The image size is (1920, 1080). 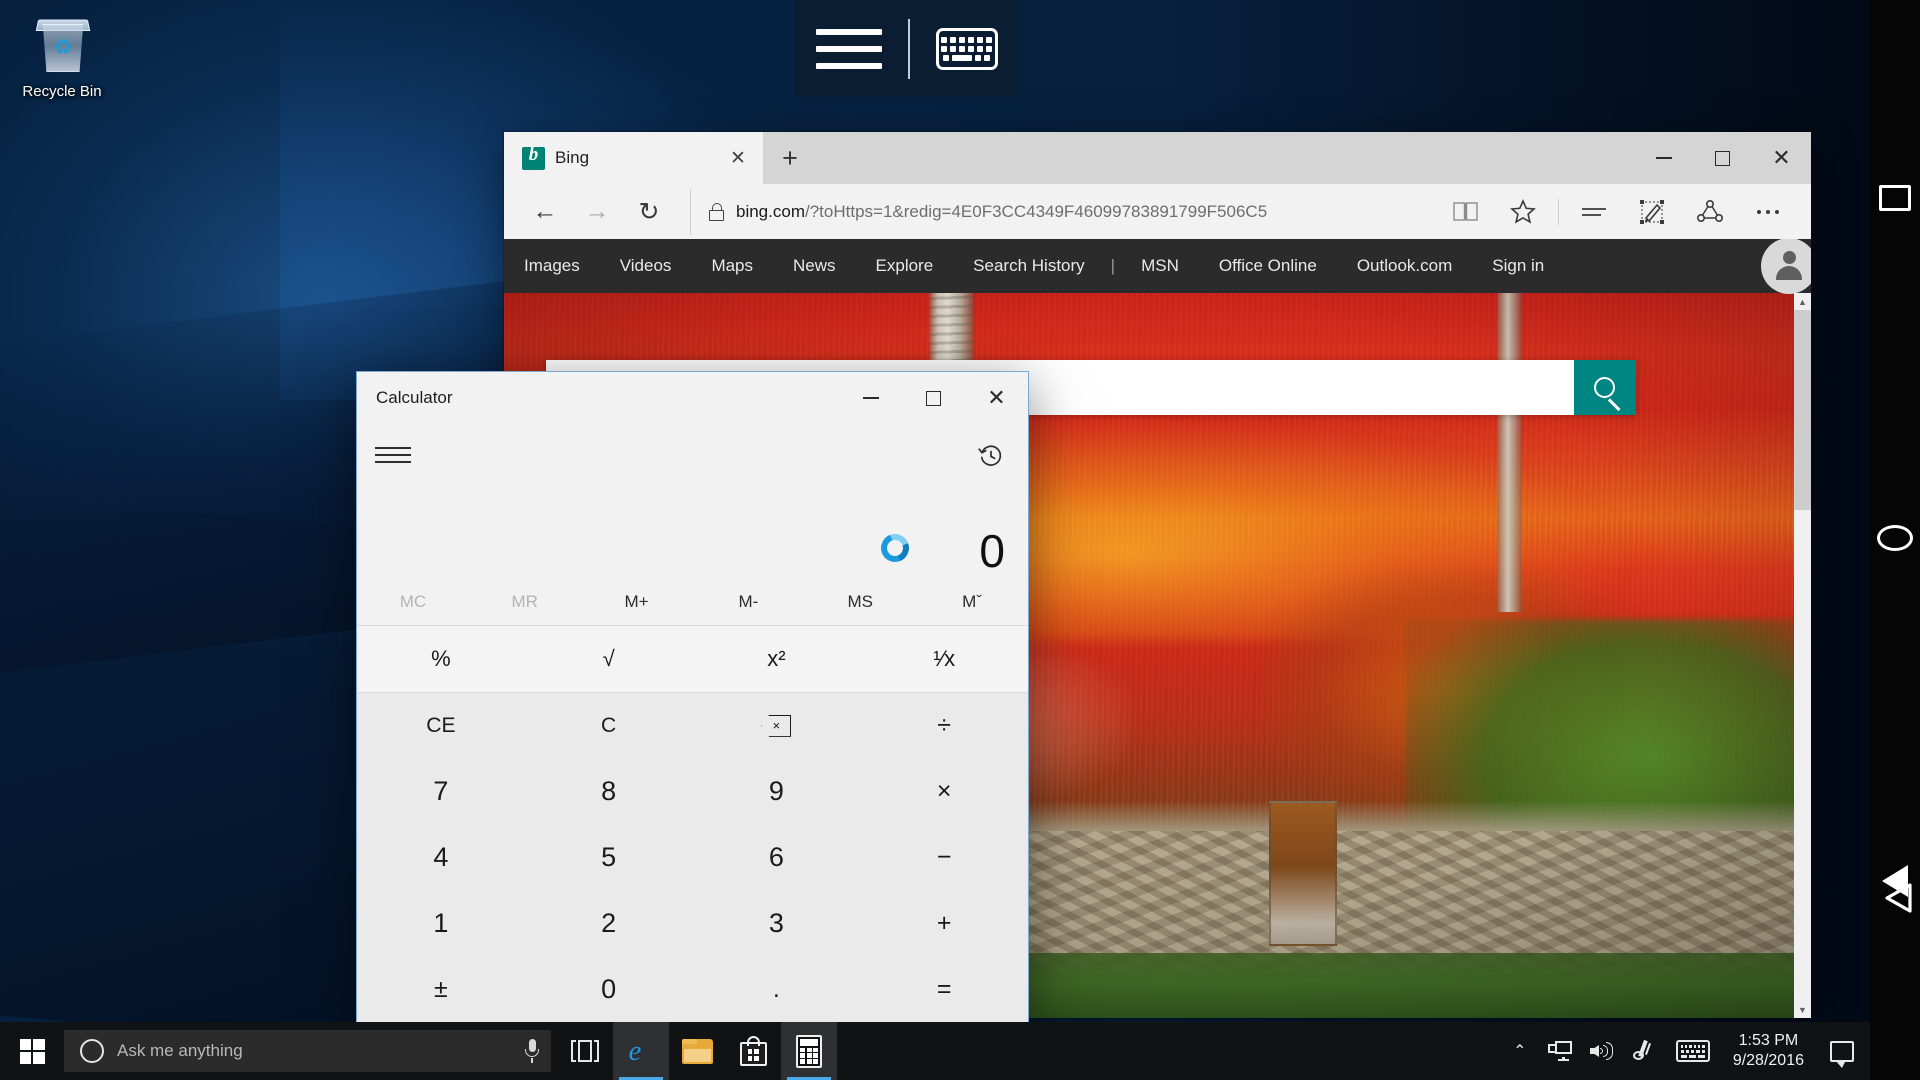 What do you see at coordinates (525, 602) in the screenshot?
I see `memory-button-mr: MR` at bounding box center [525, 602].